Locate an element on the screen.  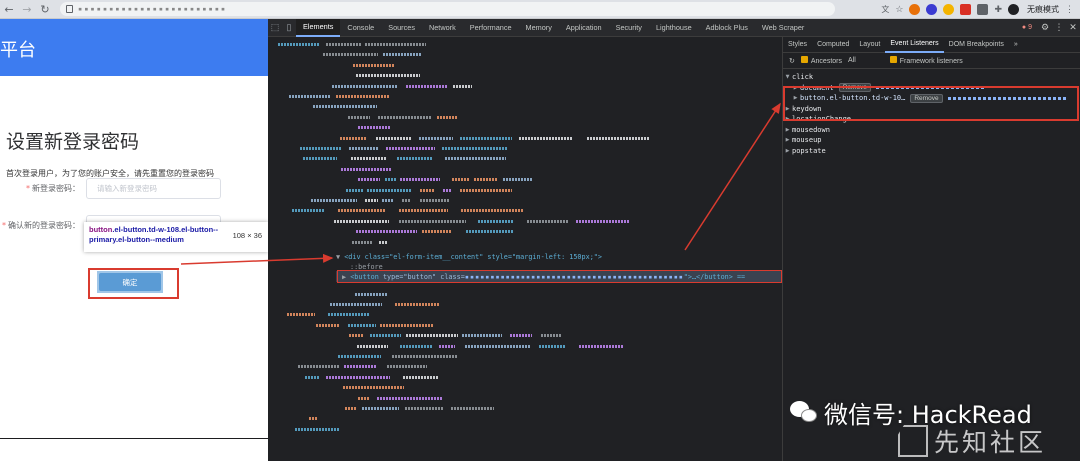
tab-web-scraper: Web Scraper is located at coordinates (783, 28).